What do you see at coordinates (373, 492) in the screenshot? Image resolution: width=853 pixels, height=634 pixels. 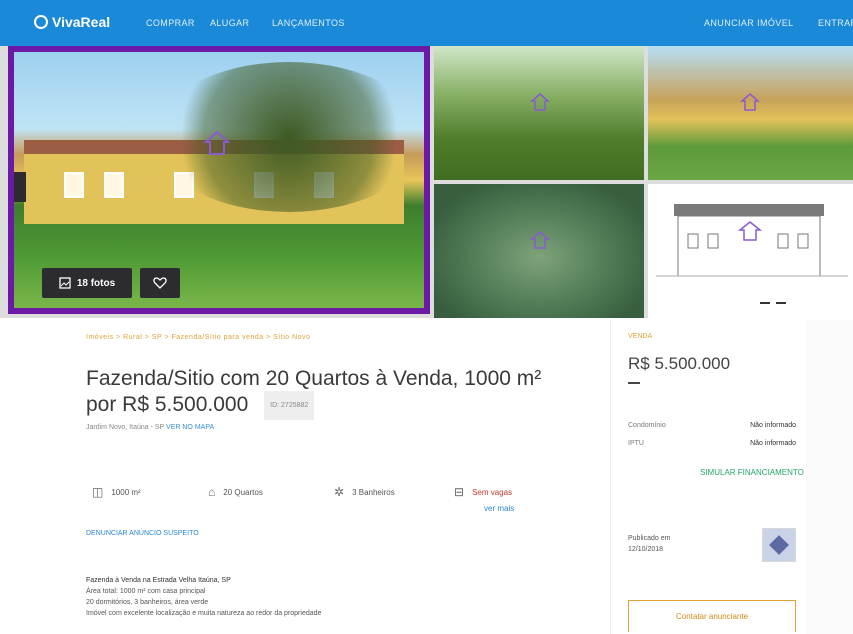 I see `feature-bathrooms-value: 3 Banheiros` at bounding box center [373, 492].